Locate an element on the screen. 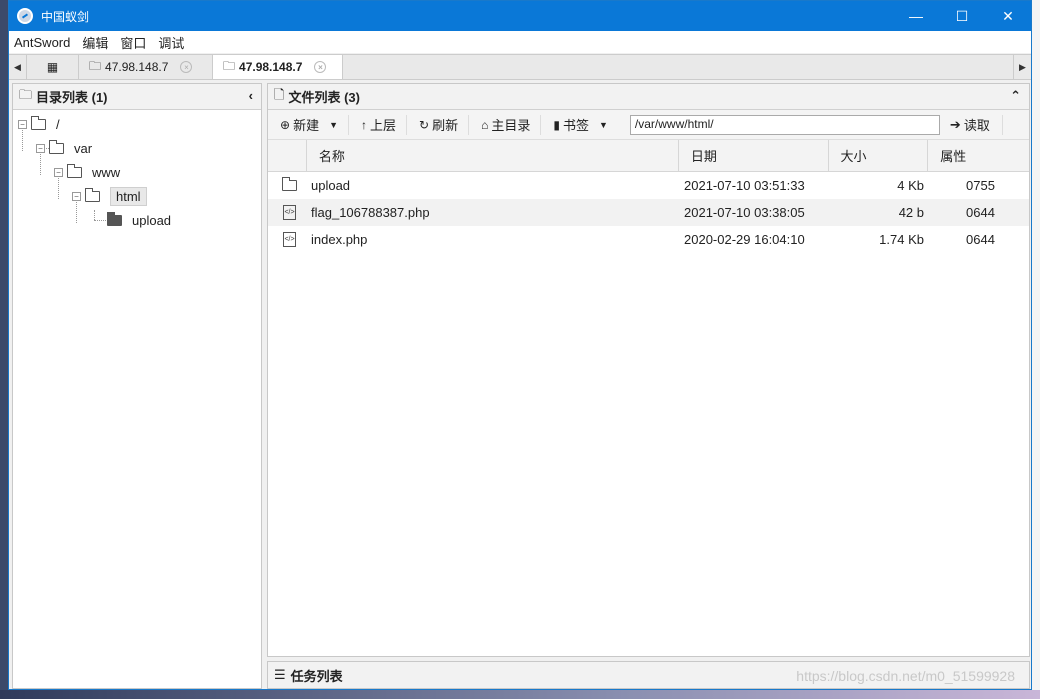 This screenshot has height=699, width=1040. refresh-button: ↻ 刷新 is located at coordinates (443, 124).